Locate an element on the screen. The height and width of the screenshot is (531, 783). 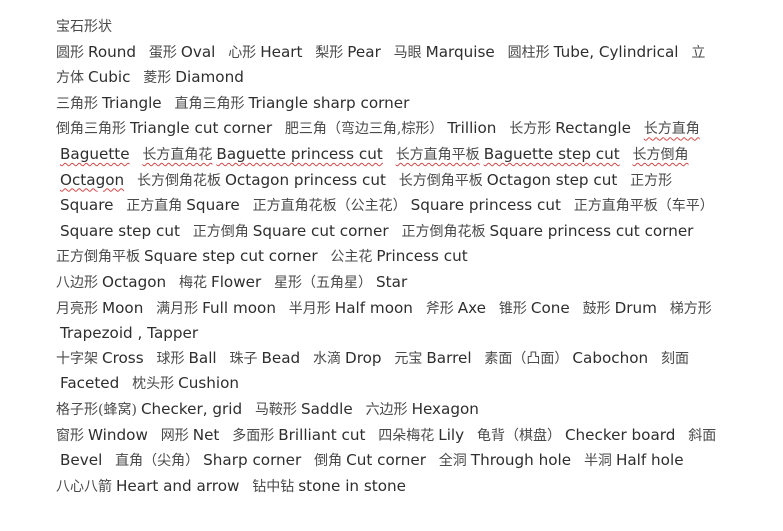
shape-name-chinese: 长方直角平板 is located at coordinates (437, 154).